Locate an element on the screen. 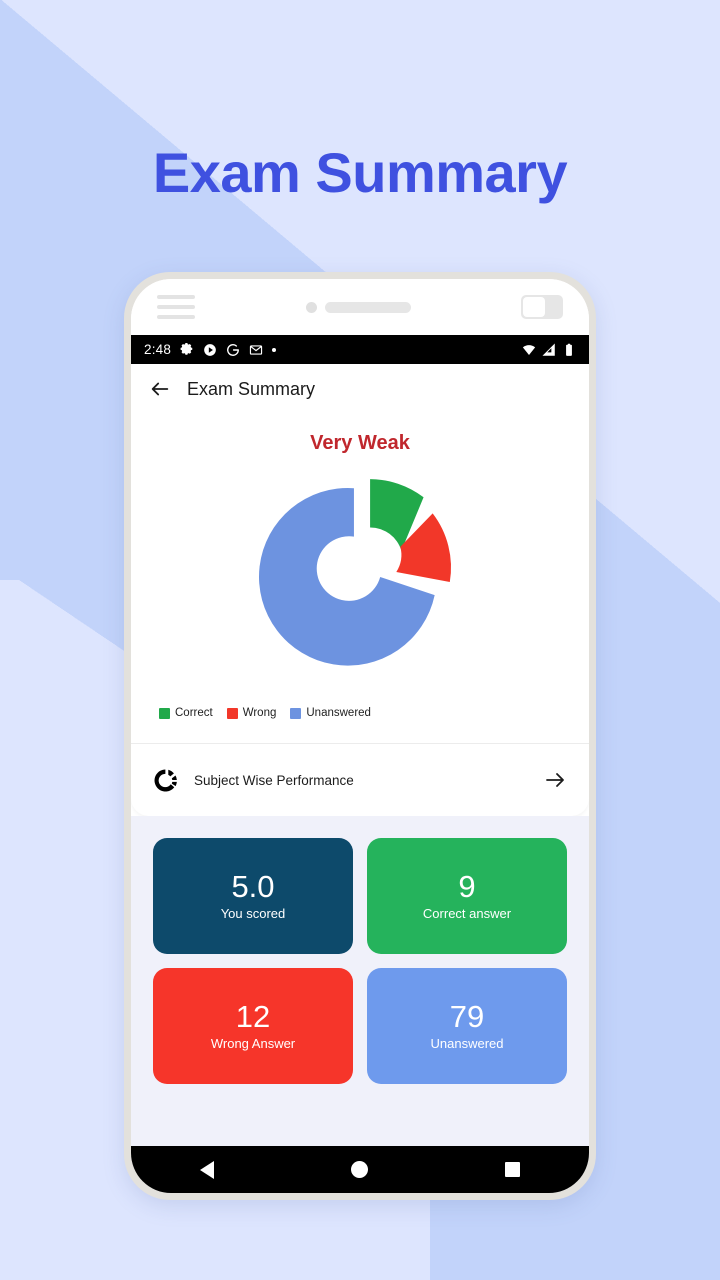  phone-camera-speaker is located at coordinates (358, 307).